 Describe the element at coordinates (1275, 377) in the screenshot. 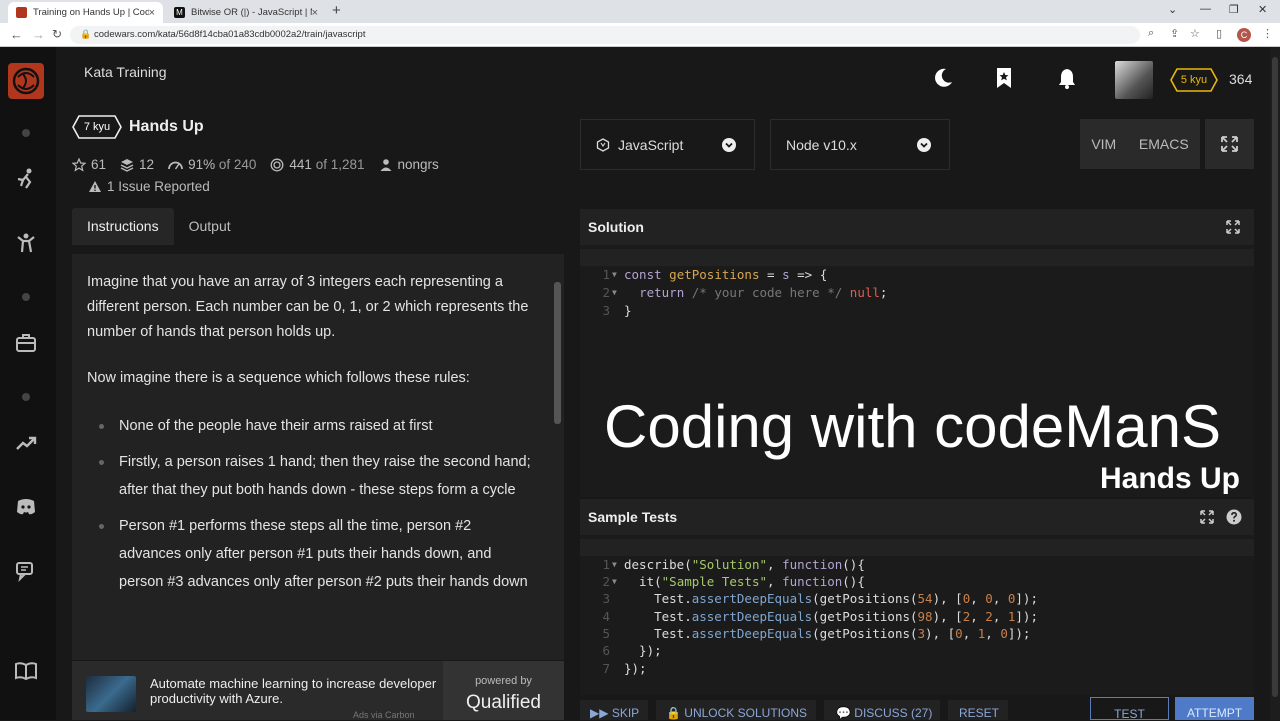

I see `scrollbar-thumb` at that location.